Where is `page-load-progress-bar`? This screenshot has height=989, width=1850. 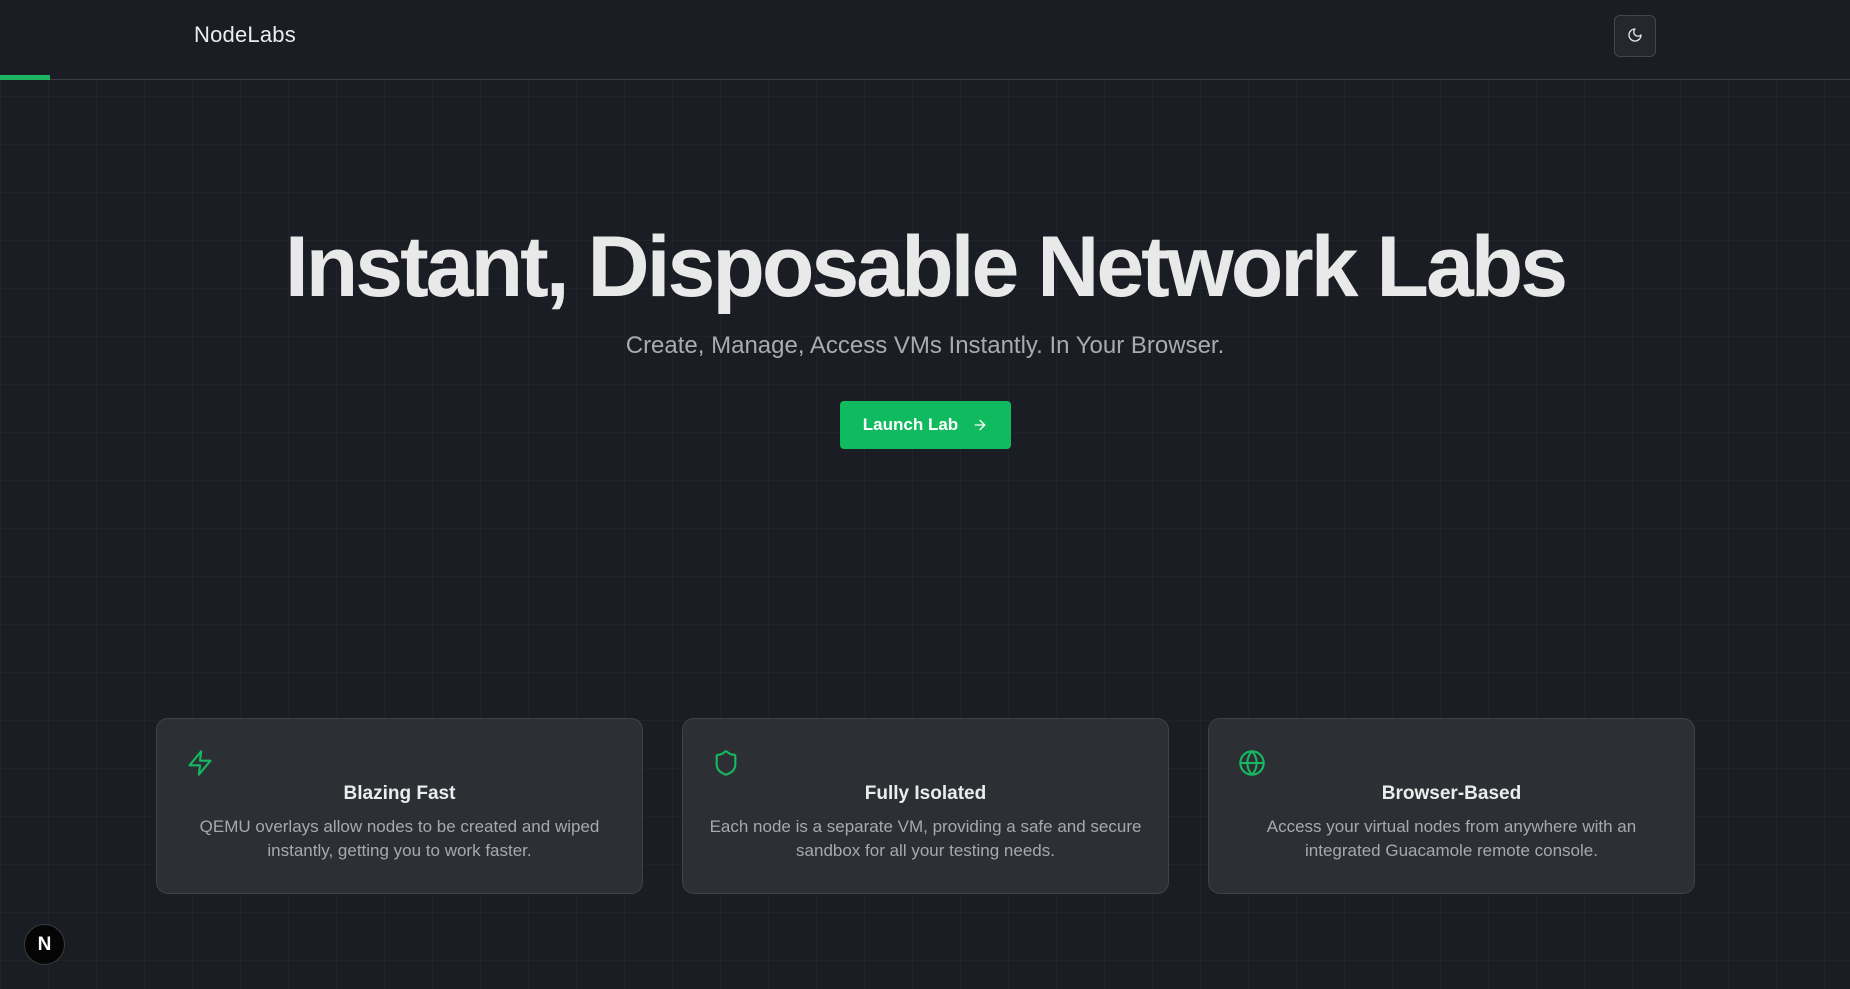 page-load-progress-bar is located at coordinates (25, 77).